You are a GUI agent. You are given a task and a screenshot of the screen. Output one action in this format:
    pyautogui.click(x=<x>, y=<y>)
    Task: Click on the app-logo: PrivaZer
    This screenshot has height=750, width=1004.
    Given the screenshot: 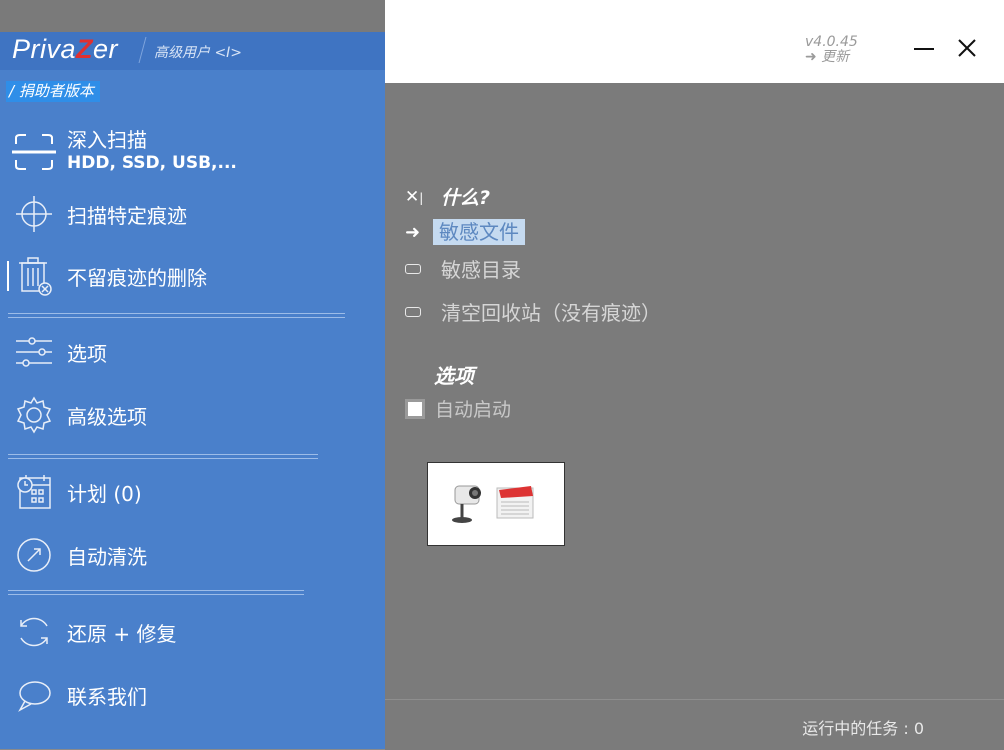 What is the action you would take?
    pyautogui.click(x=65, y=49)
    